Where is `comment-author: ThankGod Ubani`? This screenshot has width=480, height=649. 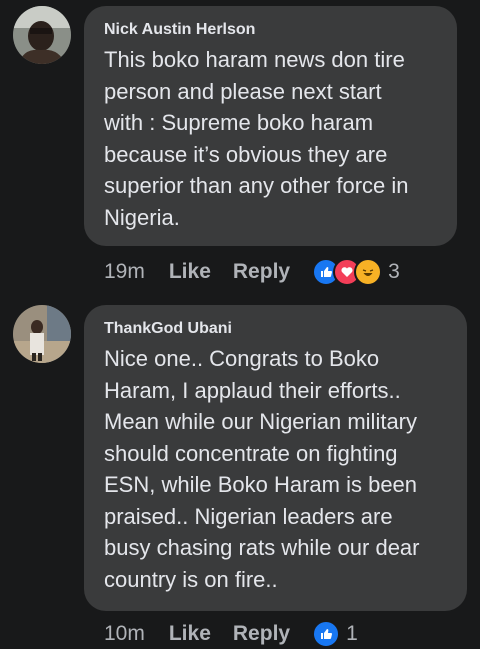
comment-author: ThankGod Ubani is located at coordinates (277, 329).